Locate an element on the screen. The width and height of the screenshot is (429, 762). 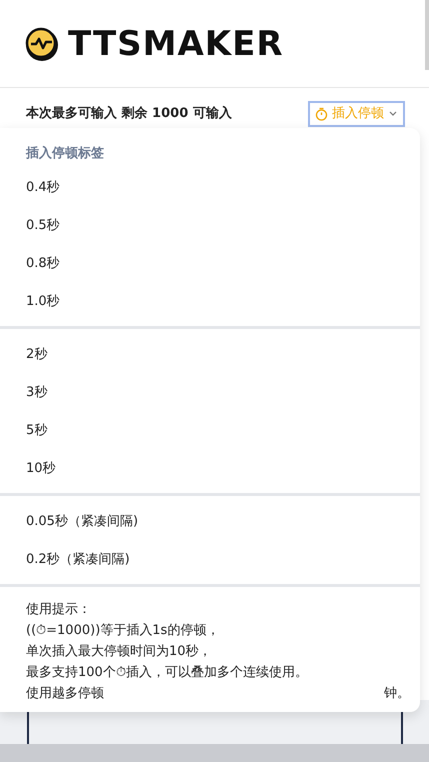
timer-icon is located at coordinates (321, 114).